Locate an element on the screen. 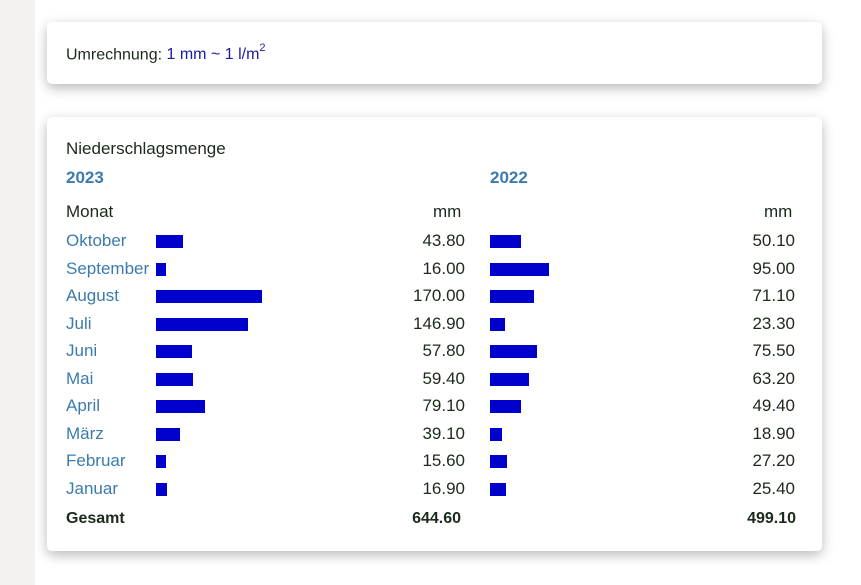 This screenshot has height=585, width=861. value-2022: 49.40 is located at coordinates (773, 405).